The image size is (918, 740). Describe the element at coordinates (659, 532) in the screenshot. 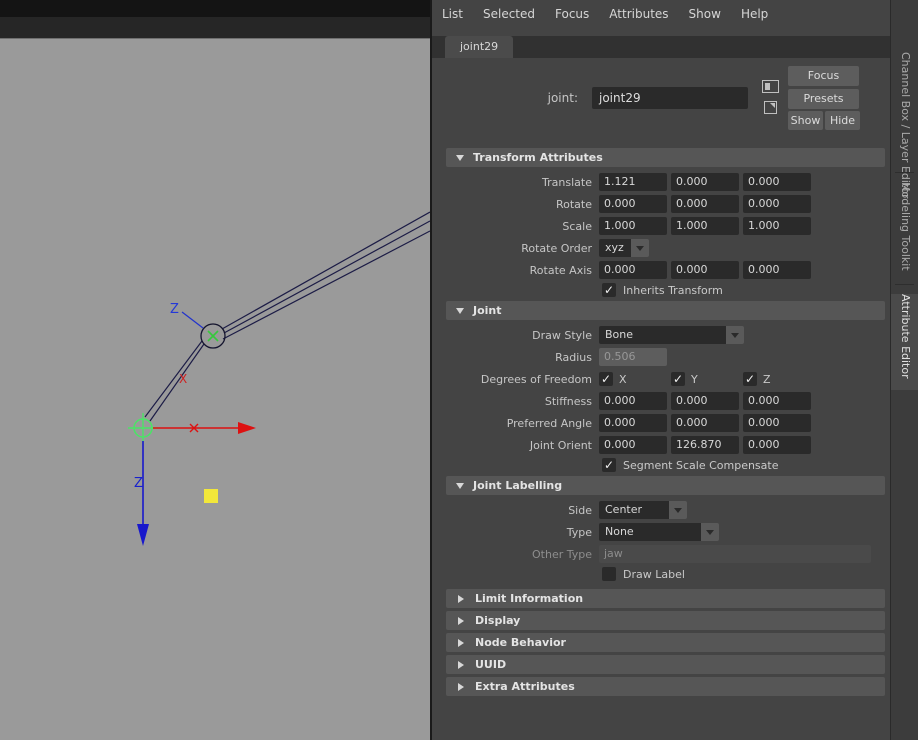

I see `type-dropdown: None` at that location.